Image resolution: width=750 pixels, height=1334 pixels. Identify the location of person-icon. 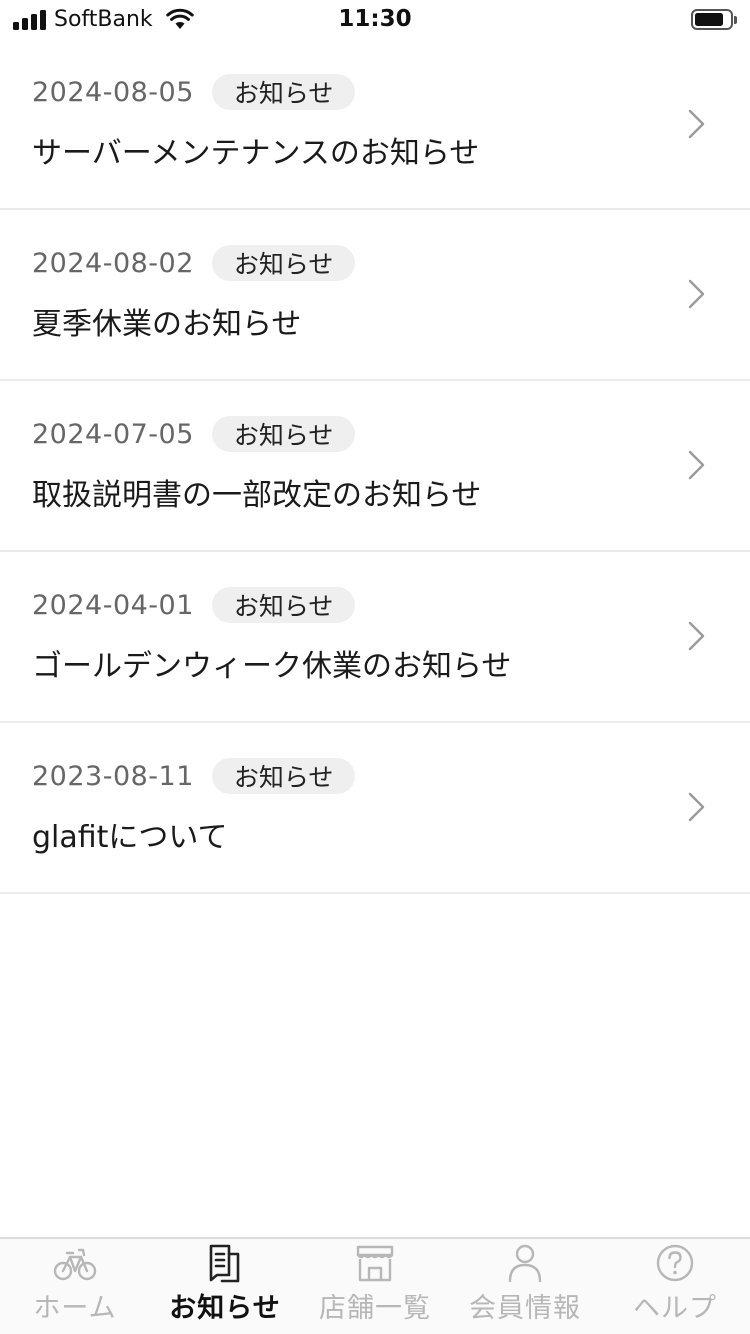
(525, 1263).